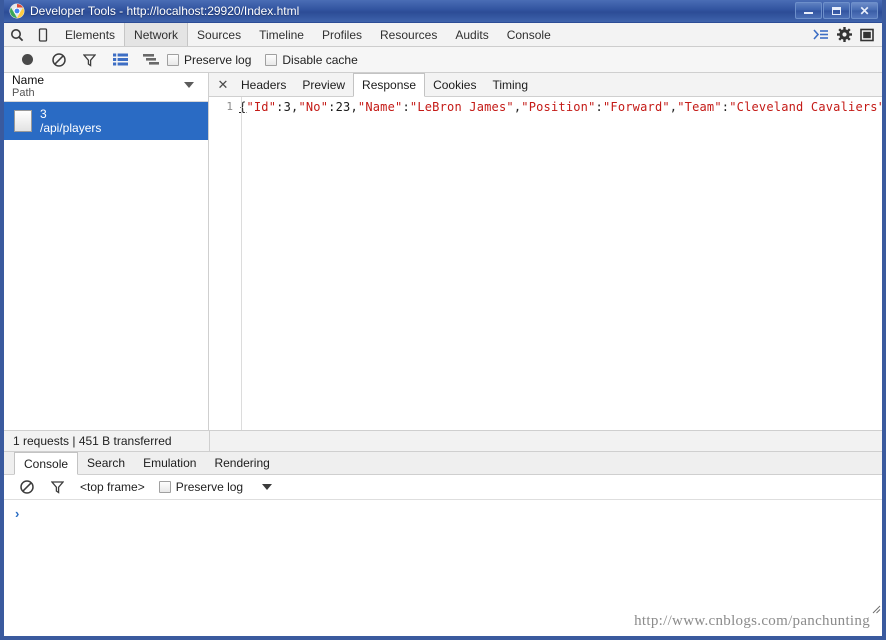 The width and height of the screenshot is (886, 640). I want to click on tab-response: Response, so click(389, 85).